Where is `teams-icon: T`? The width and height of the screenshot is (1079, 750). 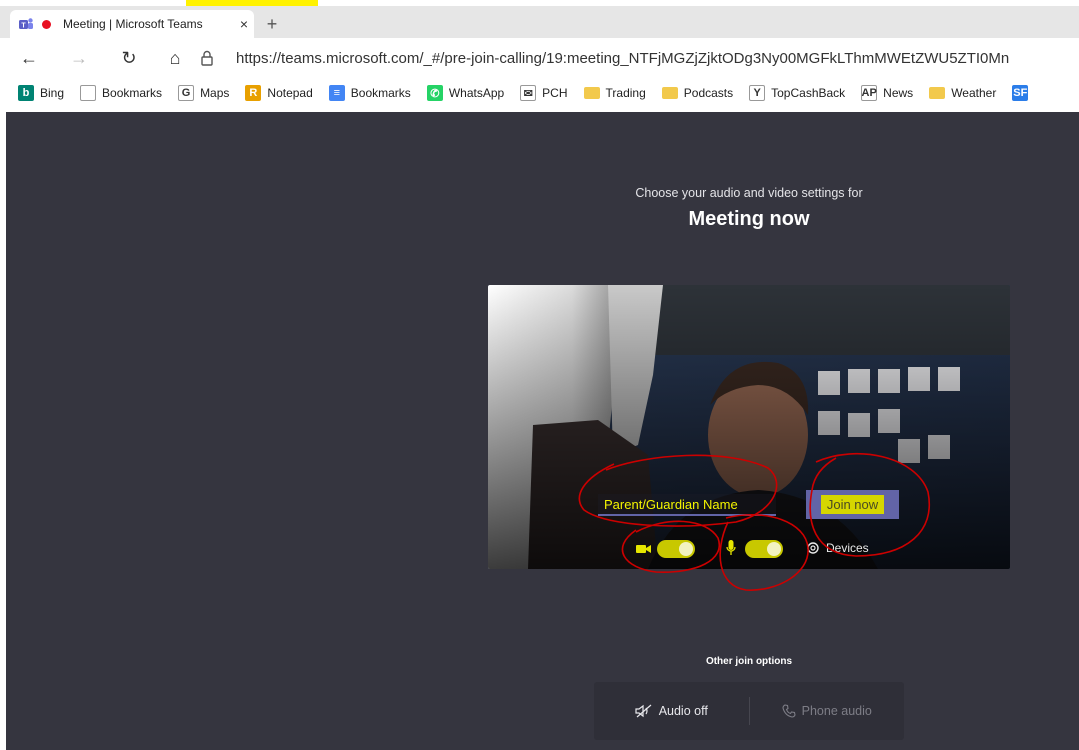
teams-icon: T is located at coordinates (26, 24).